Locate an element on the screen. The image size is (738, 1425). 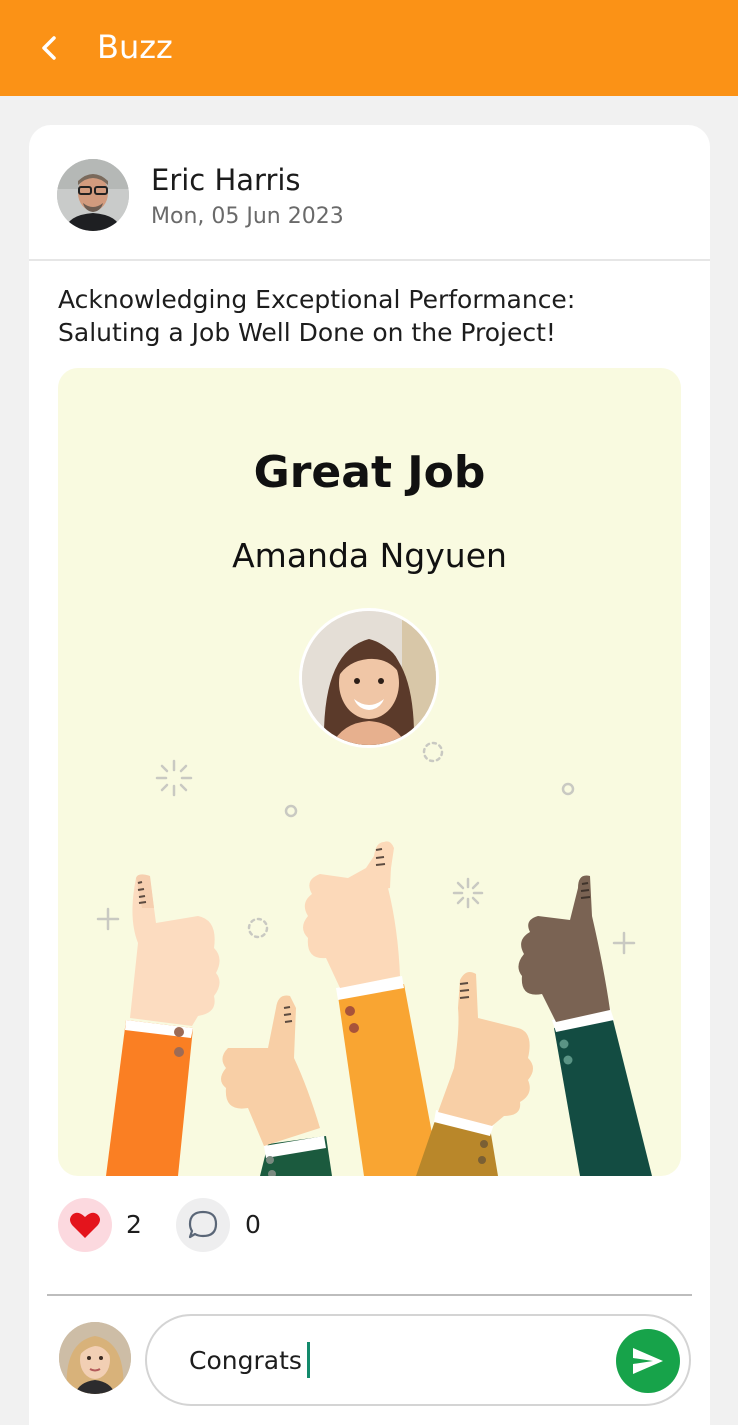
app-bar: Buzz is located at coordinates (369, 48).